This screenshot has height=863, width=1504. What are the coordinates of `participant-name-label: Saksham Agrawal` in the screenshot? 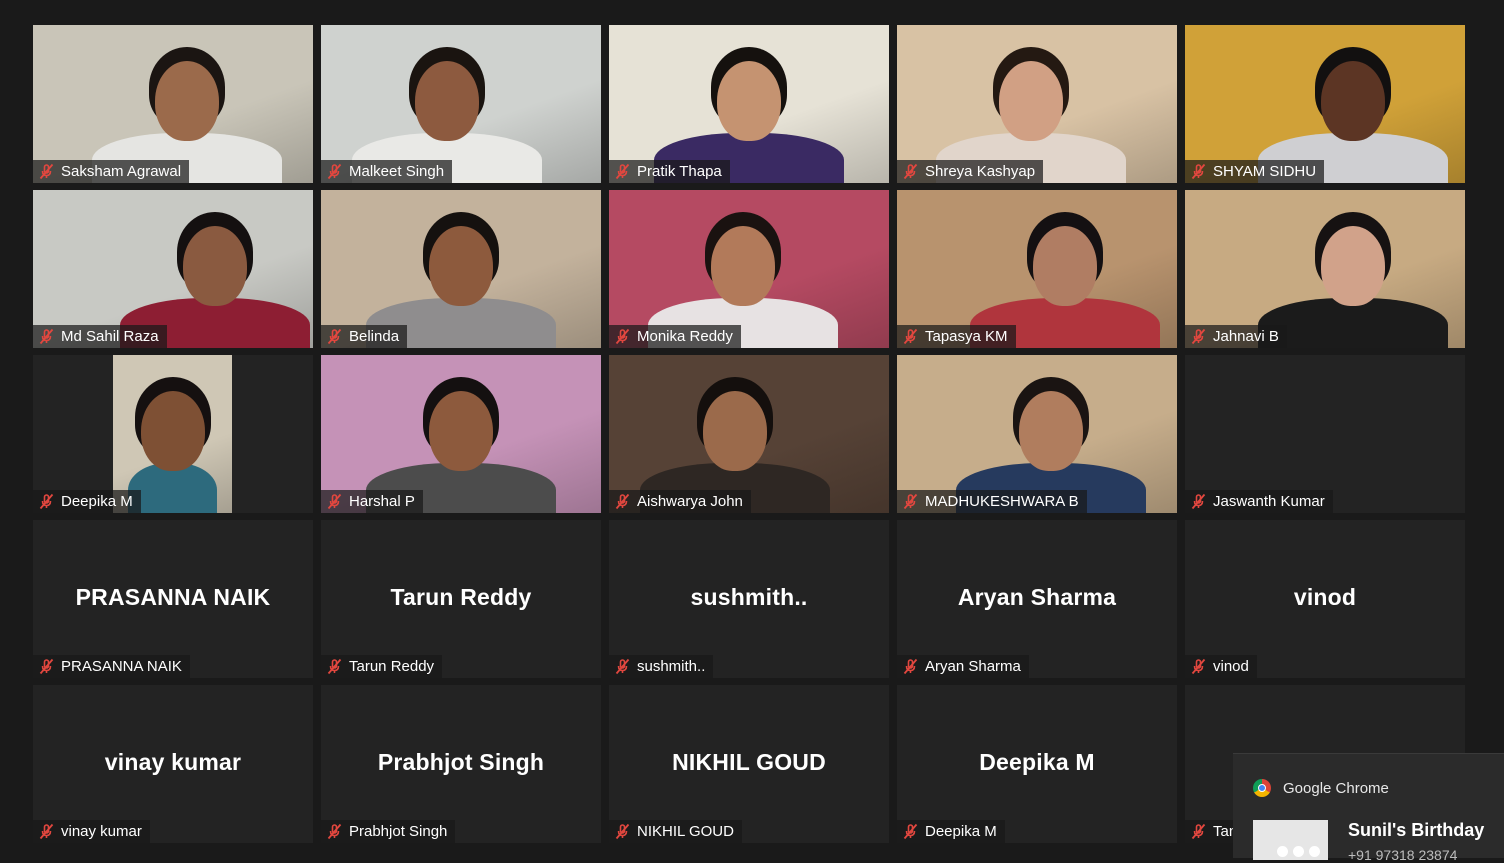 It's located at (111, 171).